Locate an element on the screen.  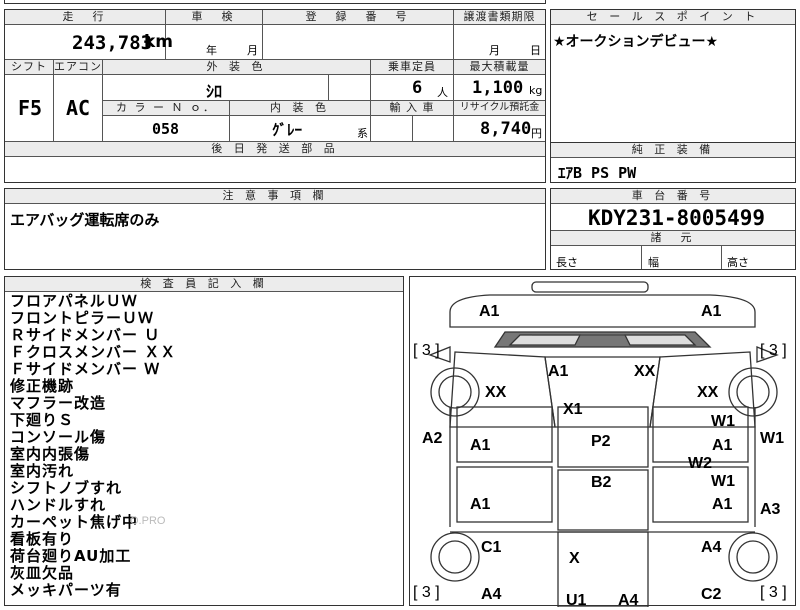
shift-header: シフト is located at coordinates (29, 67).